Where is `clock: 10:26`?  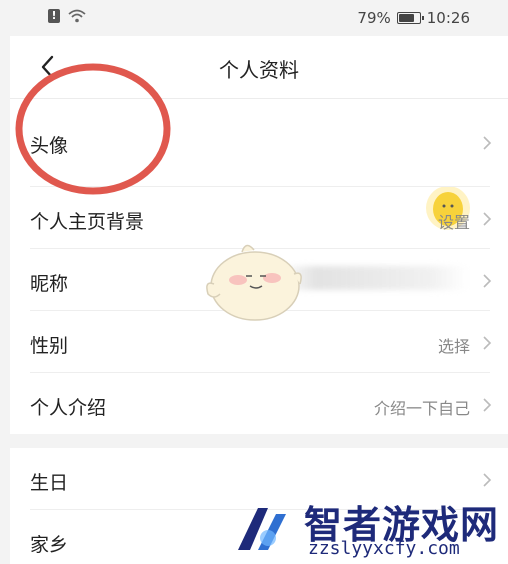 clock: 10:26 is located at coordinates (448, 18).